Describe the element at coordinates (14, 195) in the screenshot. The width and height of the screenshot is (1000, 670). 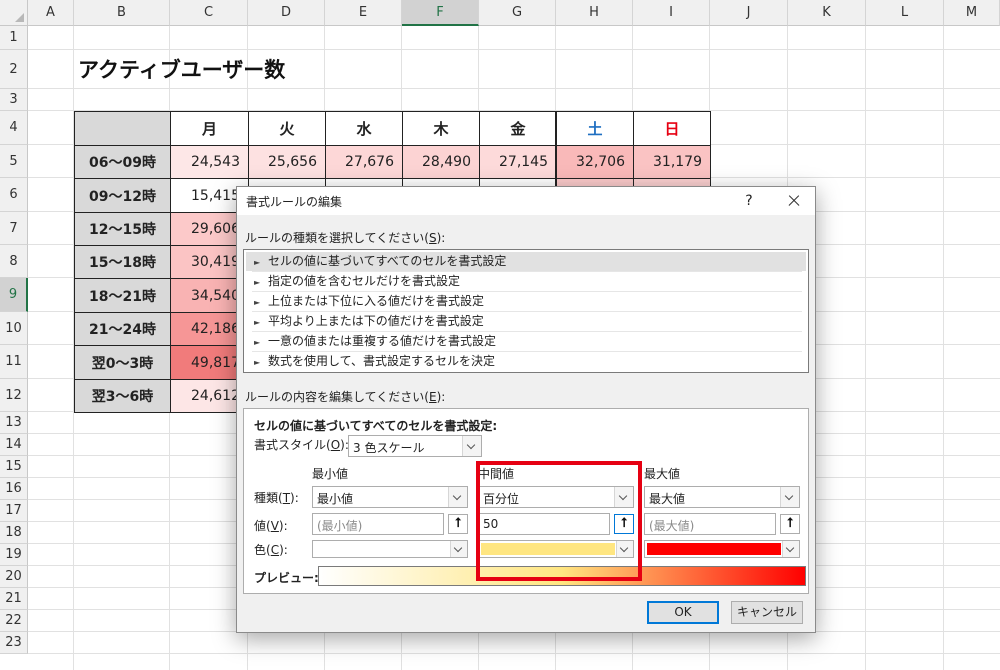
I see `row-header-6: 6` at that location.